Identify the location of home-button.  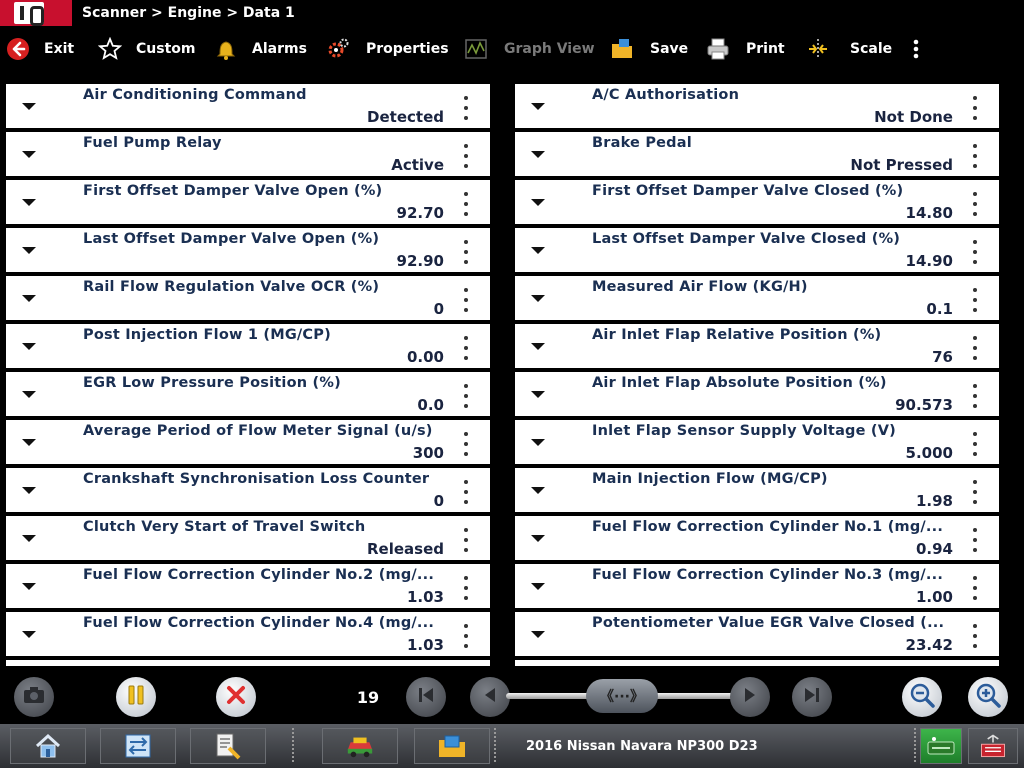
(48, 746).